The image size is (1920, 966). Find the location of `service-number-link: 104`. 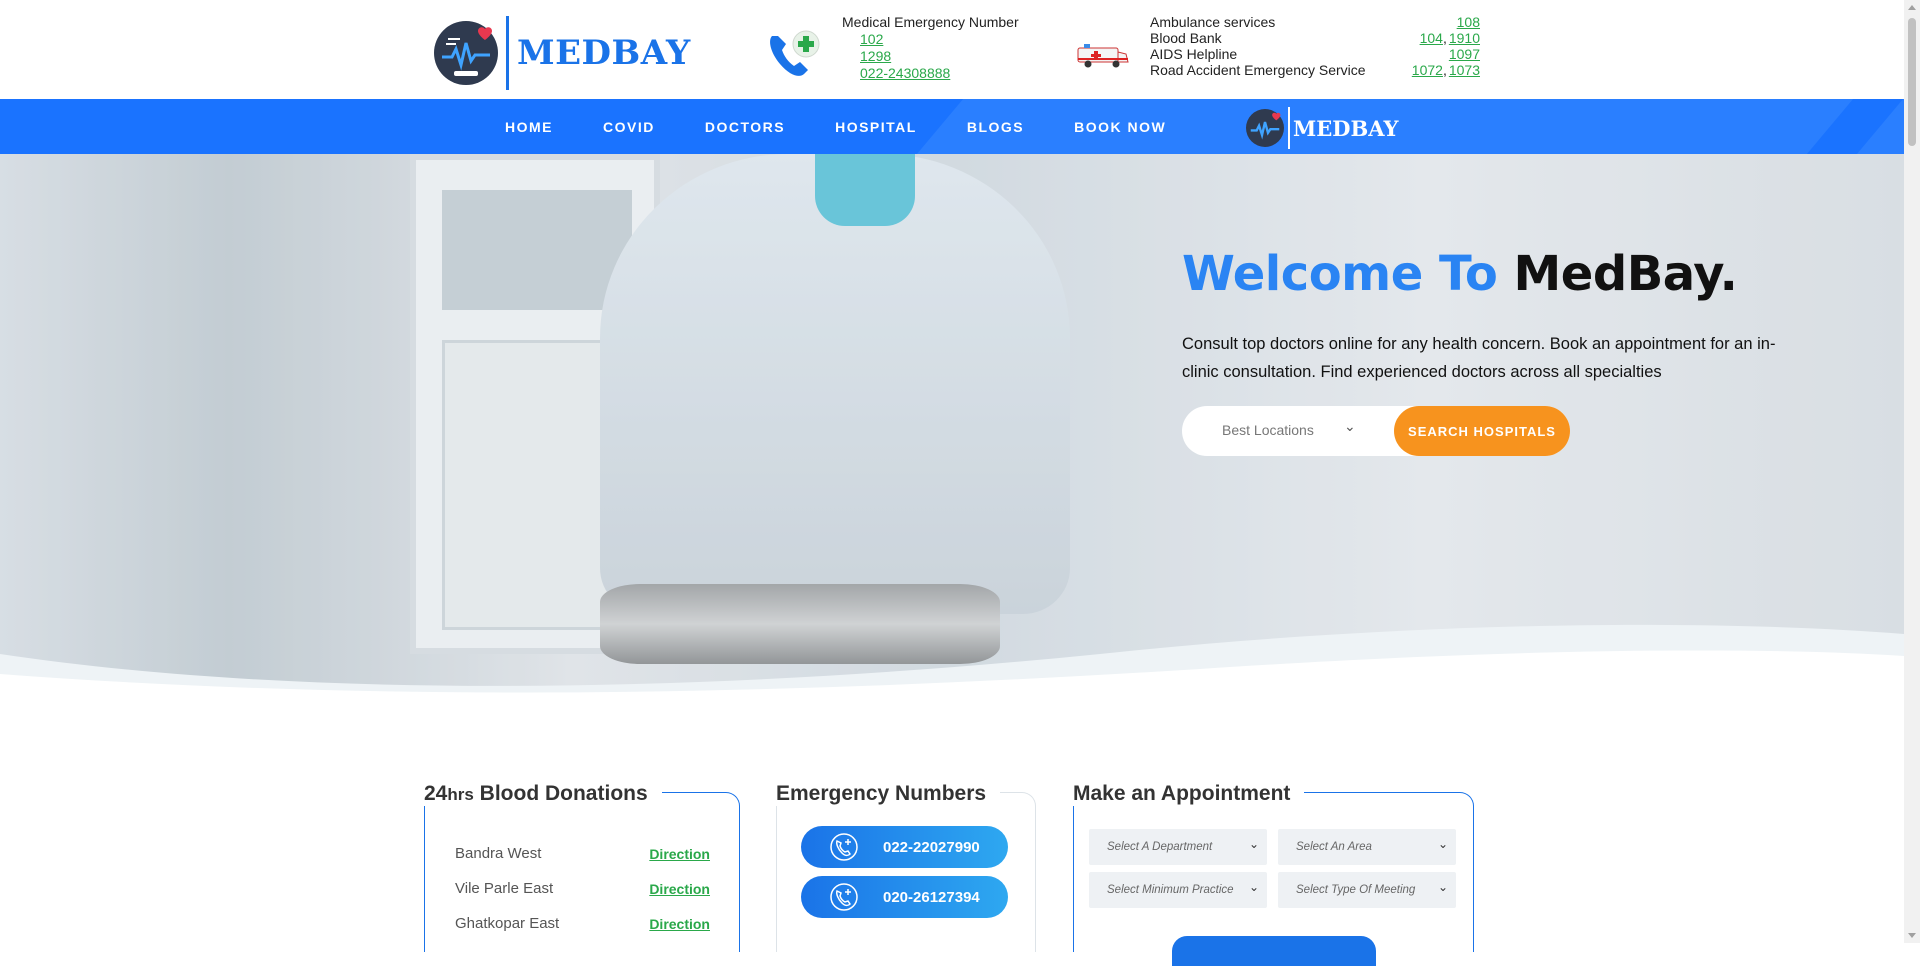

service-number-link: 104 is located at coordinates (1431, 38).